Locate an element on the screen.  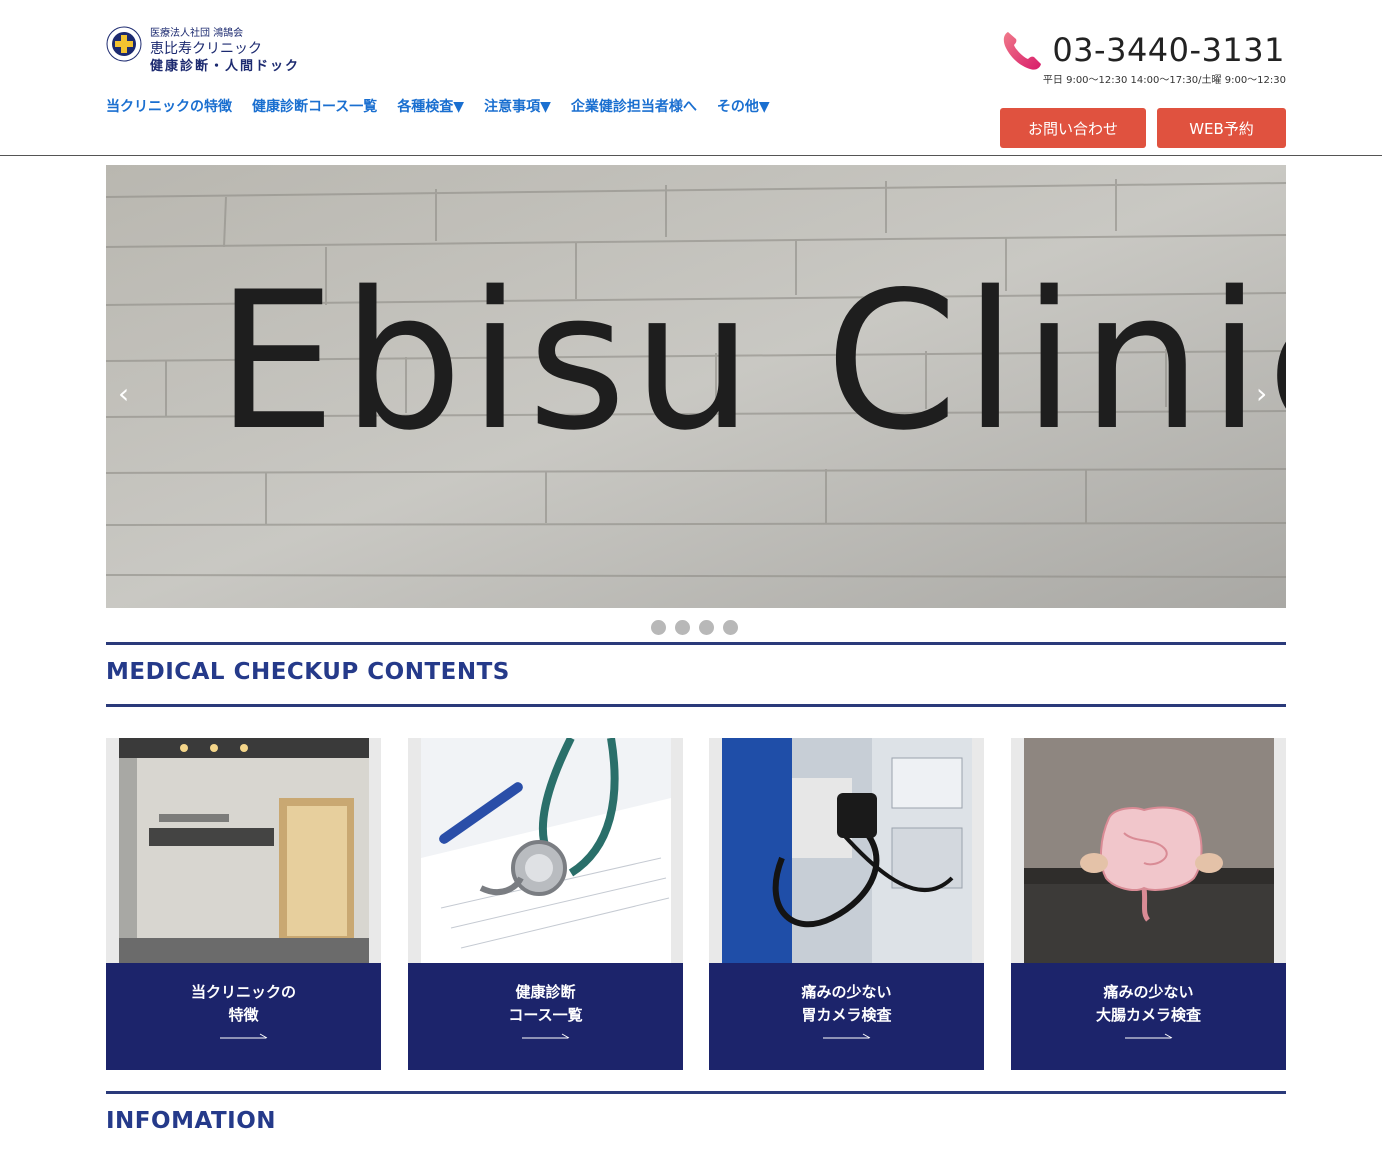
phone-icon is located at coordinates (1023, 51).